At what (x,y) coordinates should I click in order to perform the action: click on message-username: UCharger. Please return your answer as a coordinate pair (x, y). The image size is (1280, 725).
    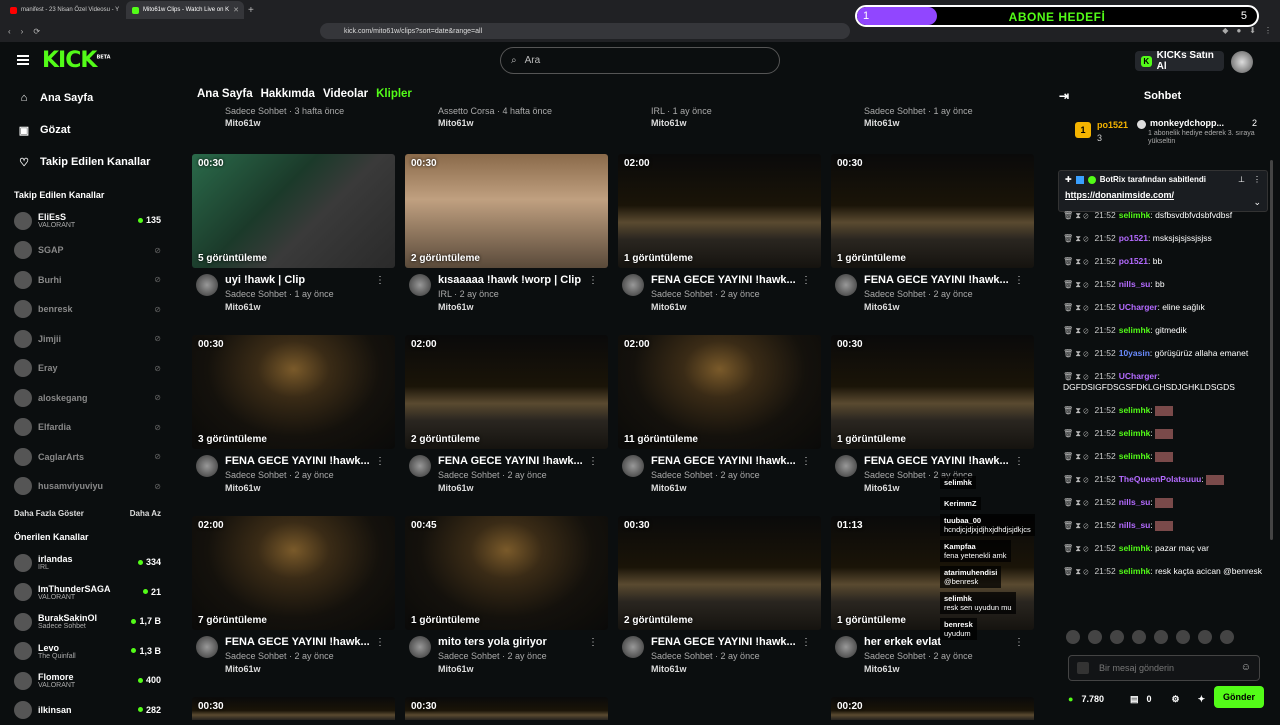
    Looking at the image, I should click on (1138, 376).